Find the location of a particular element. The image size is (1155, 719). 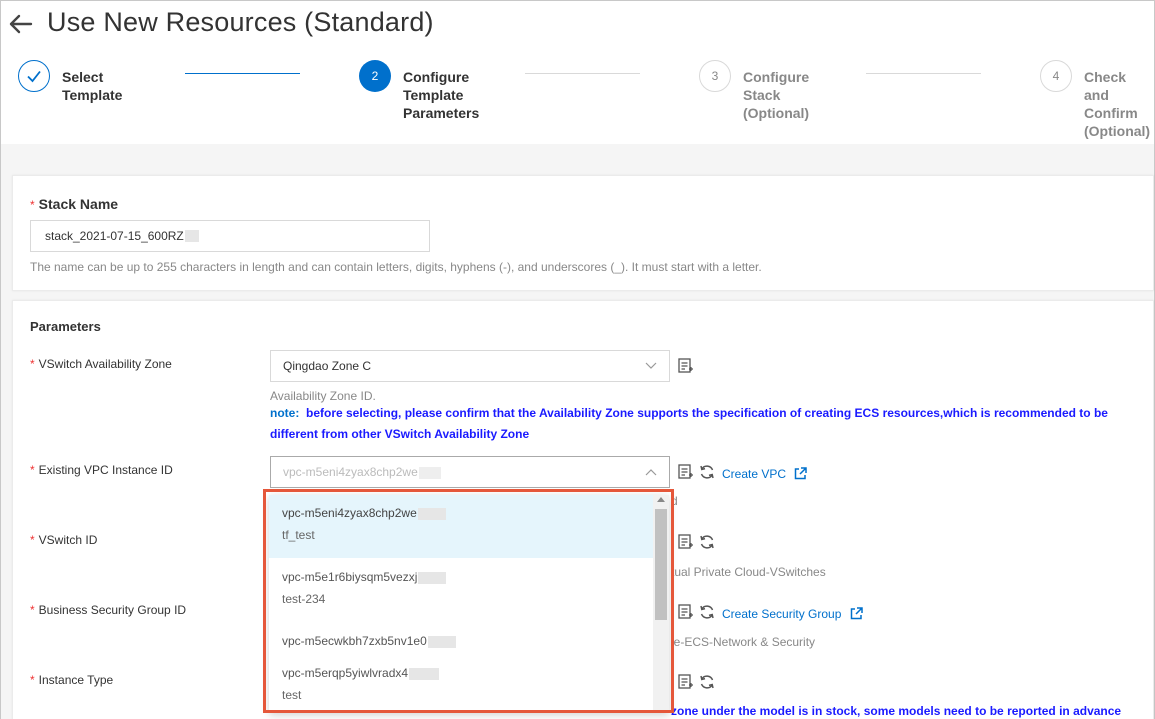

security-group-label: * Business Security Group ID is located at coordinates (108, 610).